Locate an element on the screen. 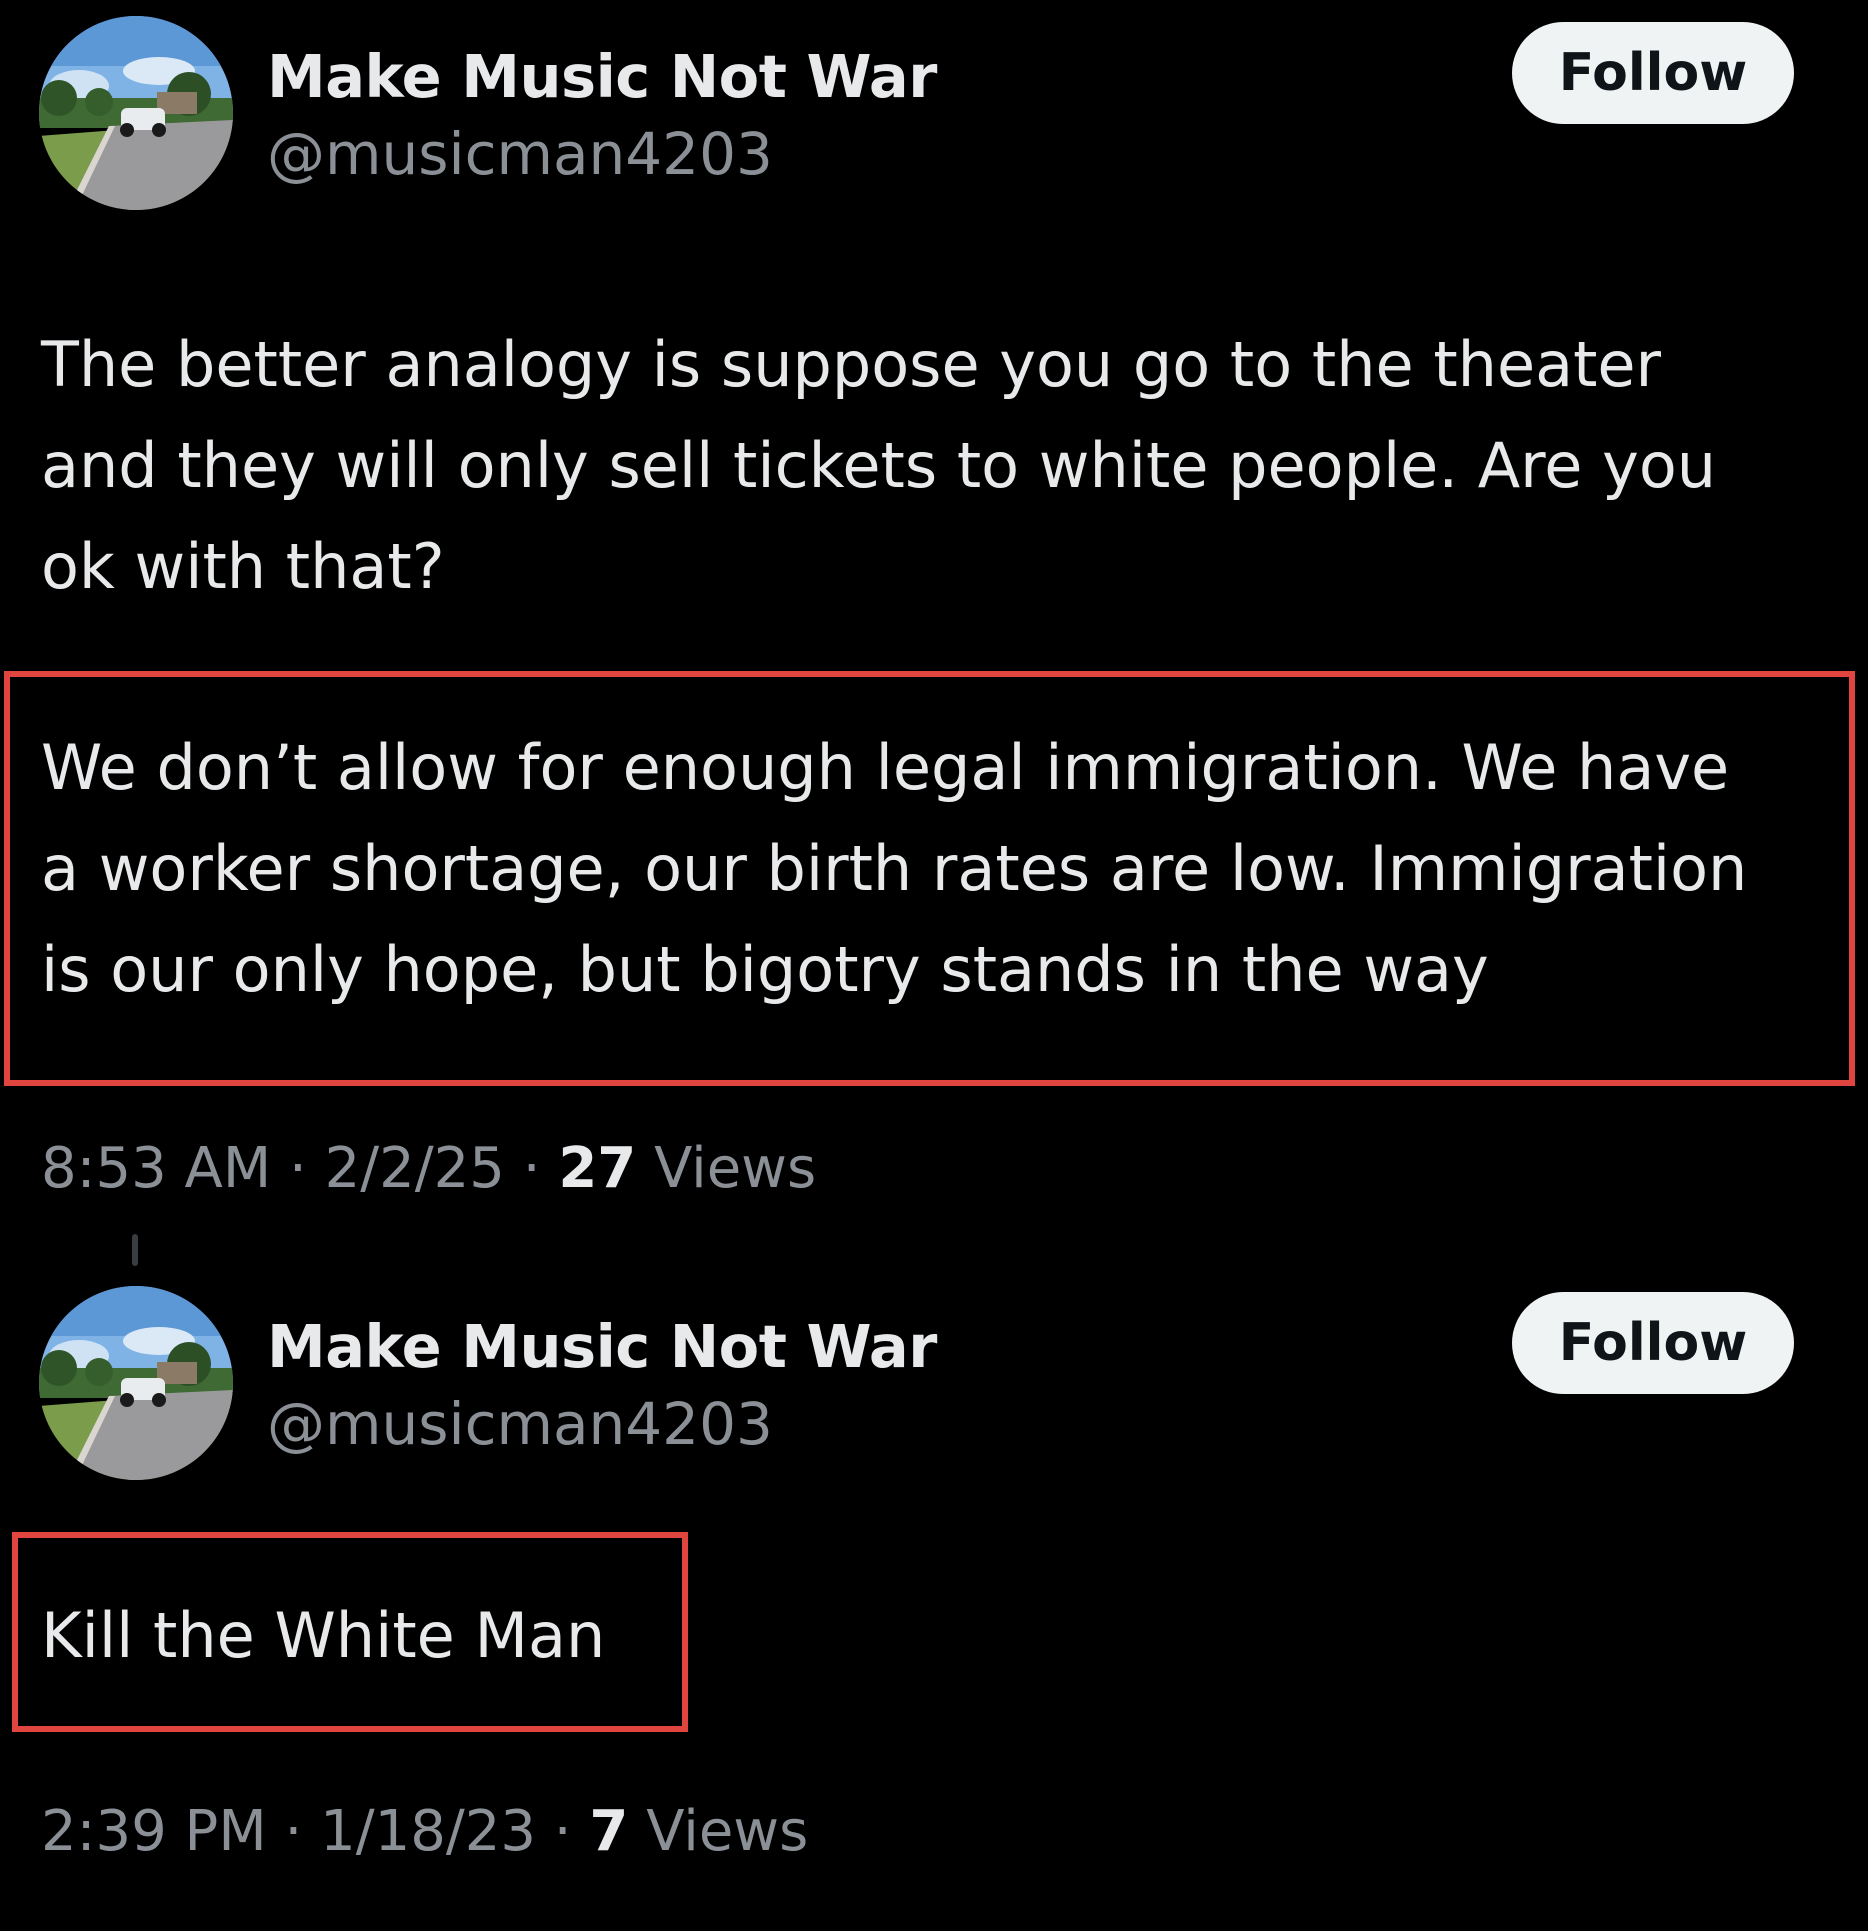 Image resolution: width=1868 pixels, height=1931 pixels. post-text-line: ok with that? is located at coordinates (243, 566).